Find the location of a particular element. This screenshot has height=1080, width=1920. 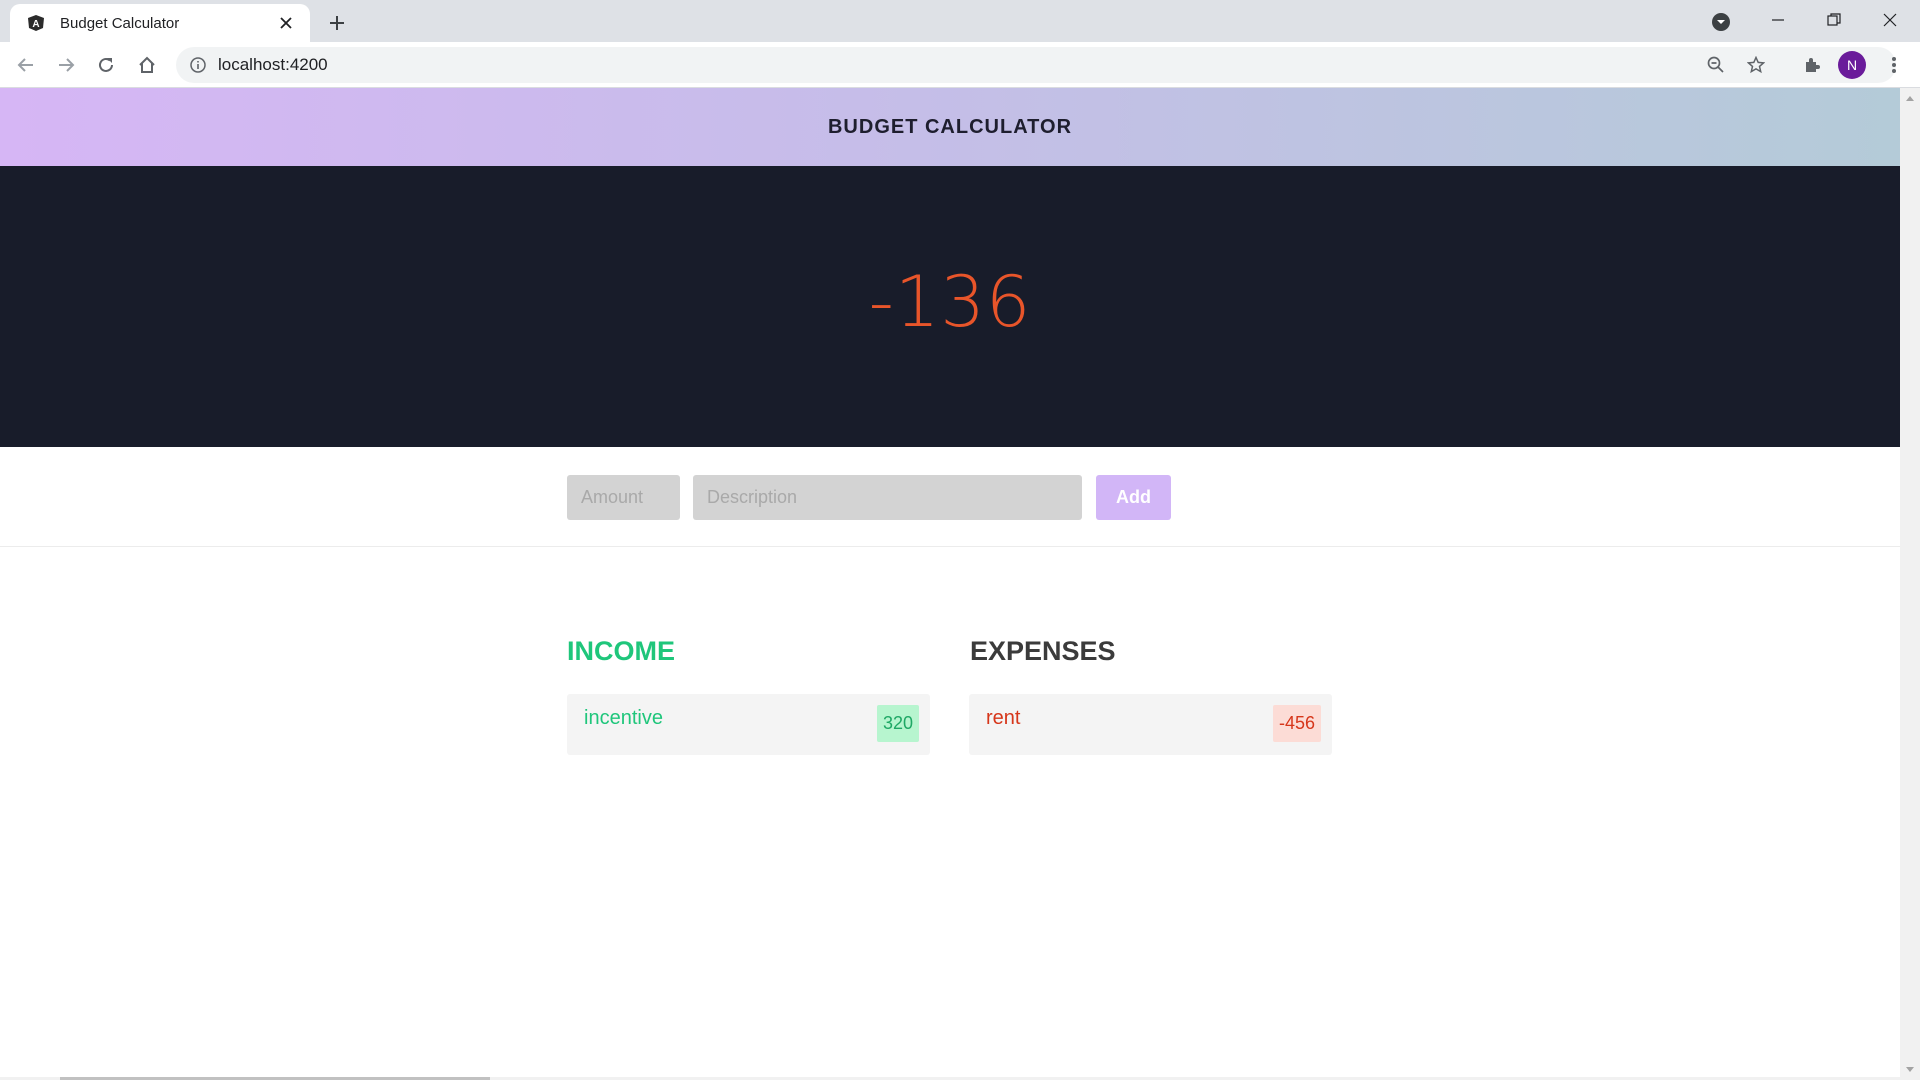

budget-total: -136 is located at coordinates (950, 301).